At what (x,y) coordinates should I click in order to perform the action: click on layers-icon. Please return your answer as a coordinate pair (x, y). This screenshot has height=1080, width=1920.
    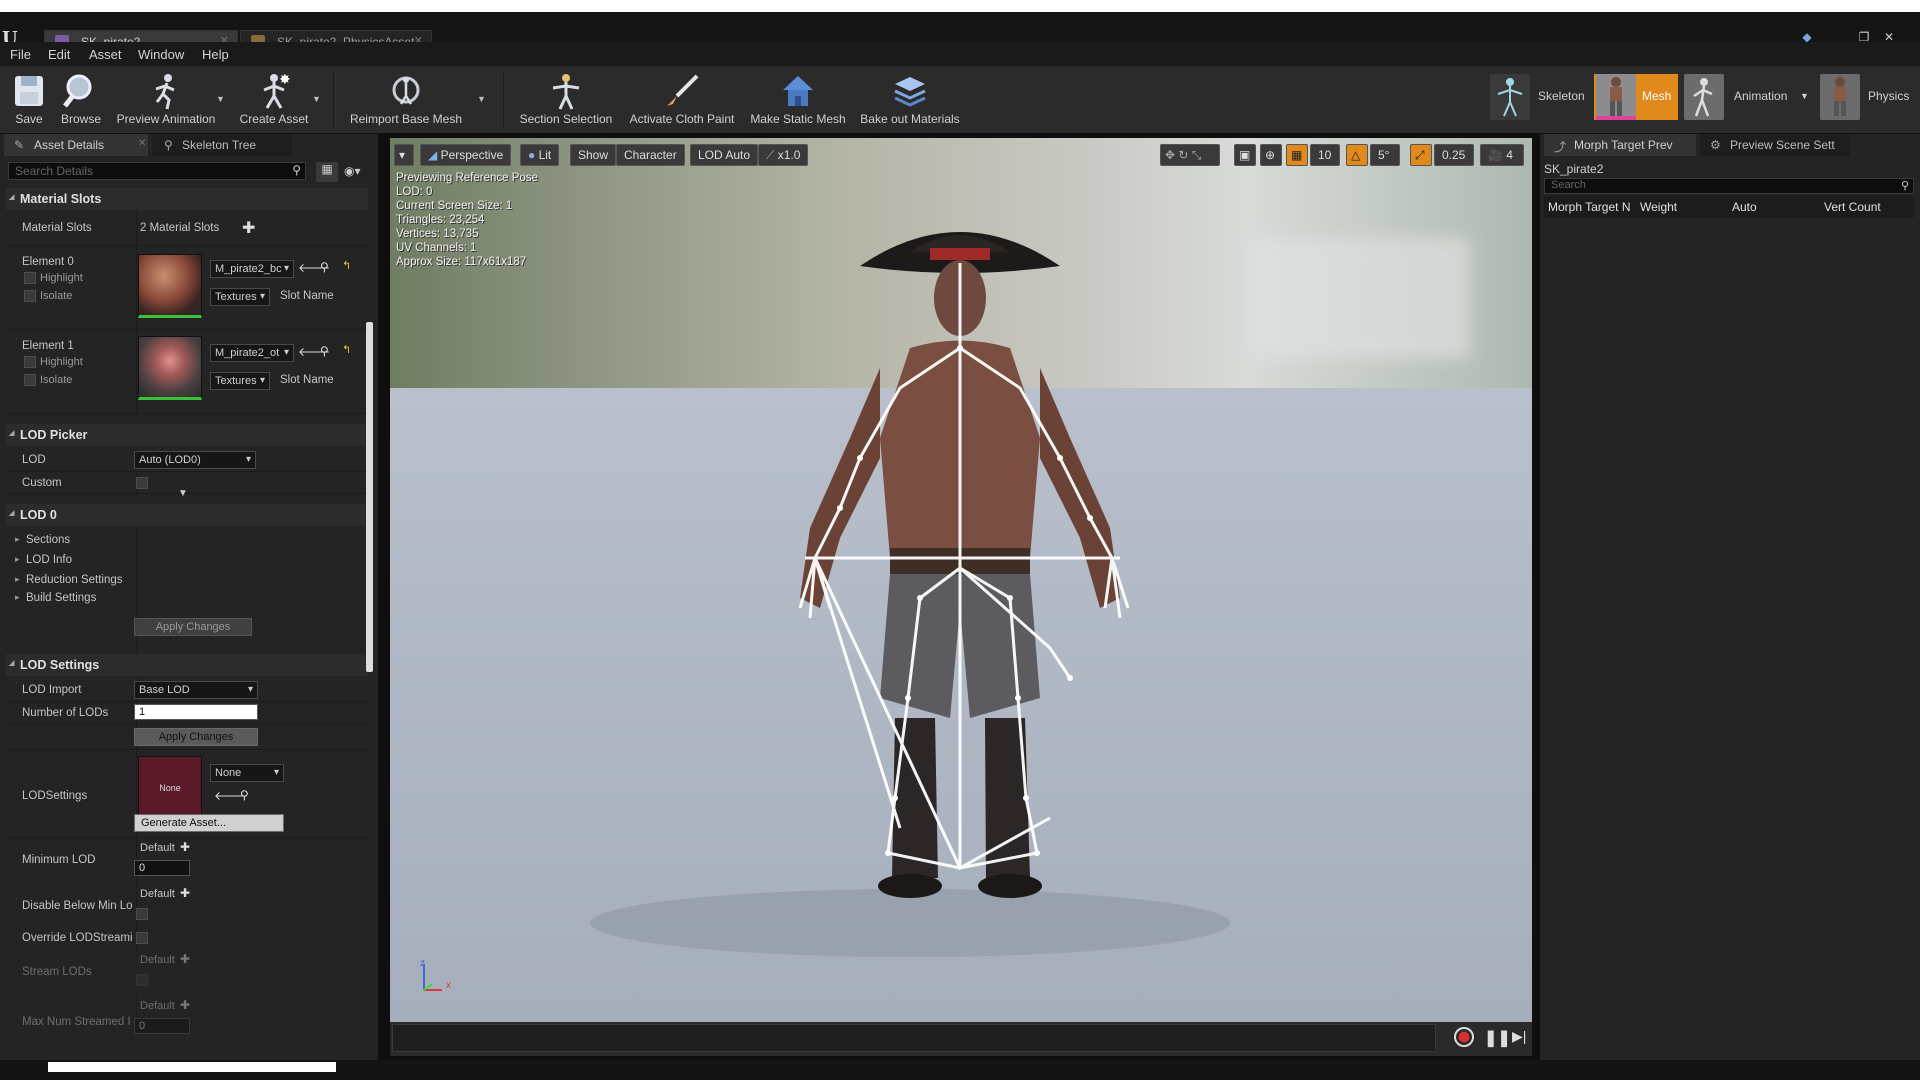
    Looking at the image, I should click on (910, 92).